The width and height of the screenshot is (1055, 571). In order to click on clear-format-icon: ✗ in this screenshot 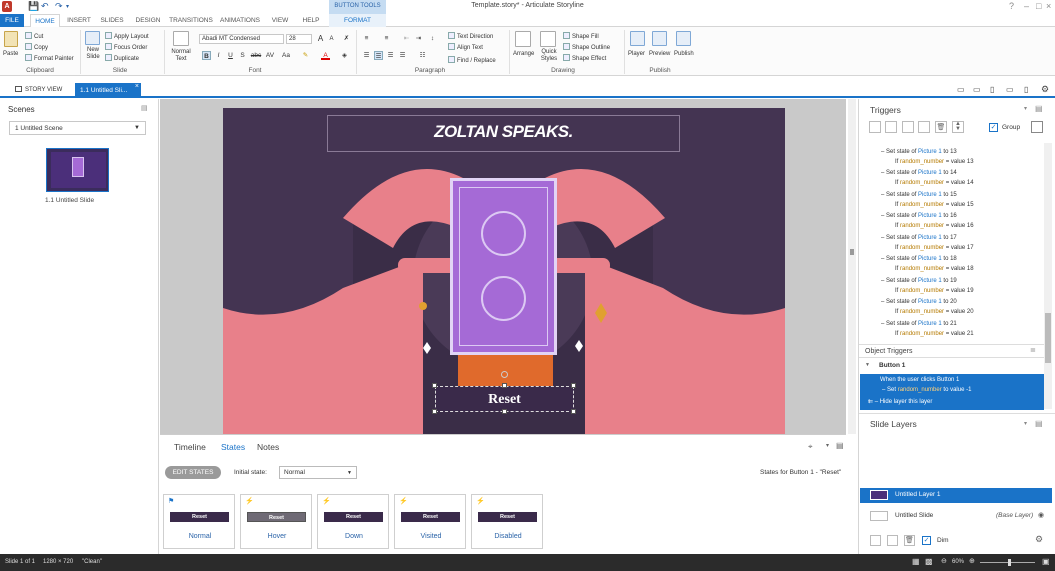, I will do `click(346, 38)`.